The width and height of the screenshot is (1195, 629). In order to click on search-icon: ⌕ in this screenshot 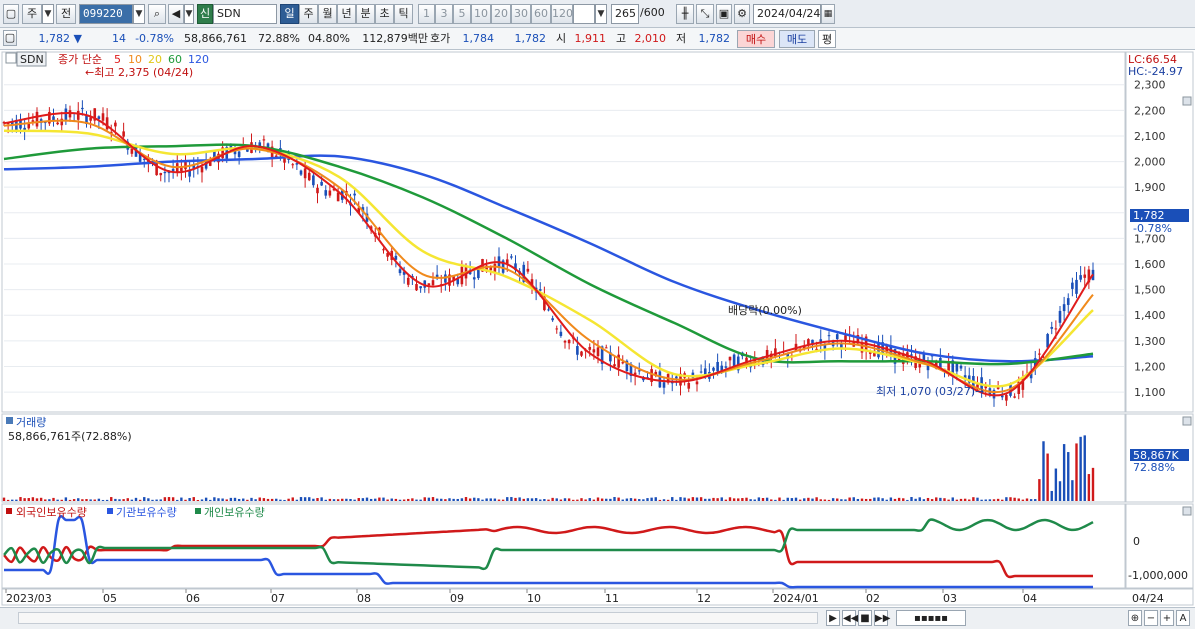, I will do `click(157, 14)`.